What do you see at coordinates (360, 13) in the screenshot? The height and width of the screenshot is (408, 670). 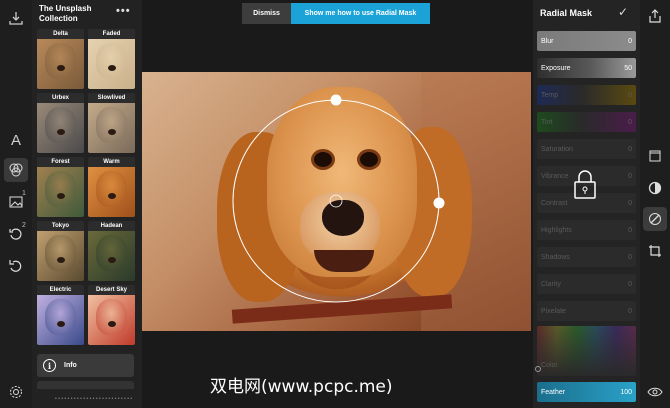 I see `show-me-how-button: Show me how to use Radial Mask` at bounding box center [360, 13].